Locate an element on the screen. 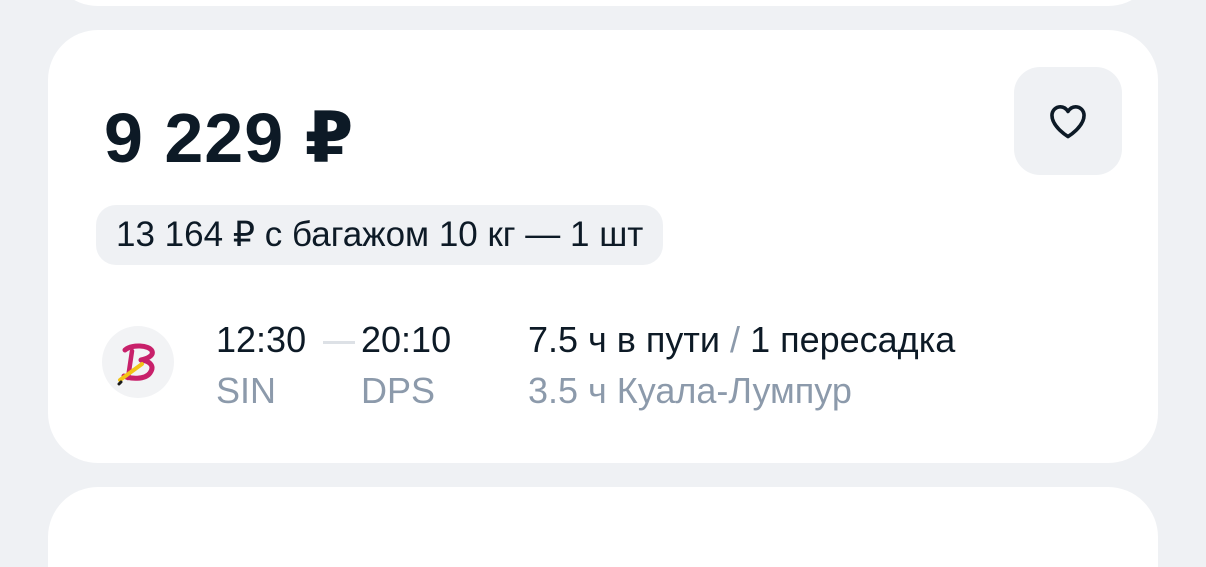 This screenshot has width=1206, height=567. add-to-favorites-button is located at coordinates (1068, 121).